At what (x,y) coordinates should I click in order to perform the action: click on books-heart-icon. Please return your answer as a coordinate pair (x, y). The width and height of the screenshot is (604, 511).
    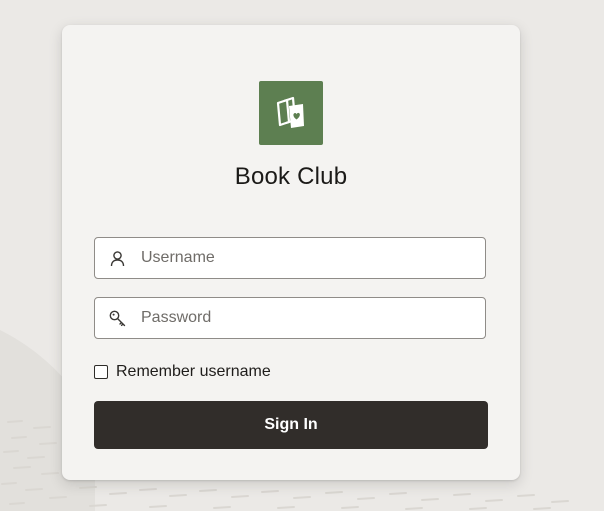
    Looking at the image, I should click on (290, 112).